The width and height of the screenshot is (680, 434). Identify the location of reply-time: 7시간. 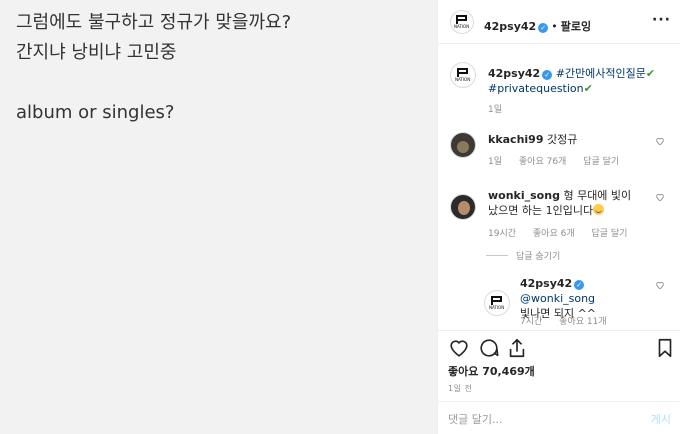
(531, 322).